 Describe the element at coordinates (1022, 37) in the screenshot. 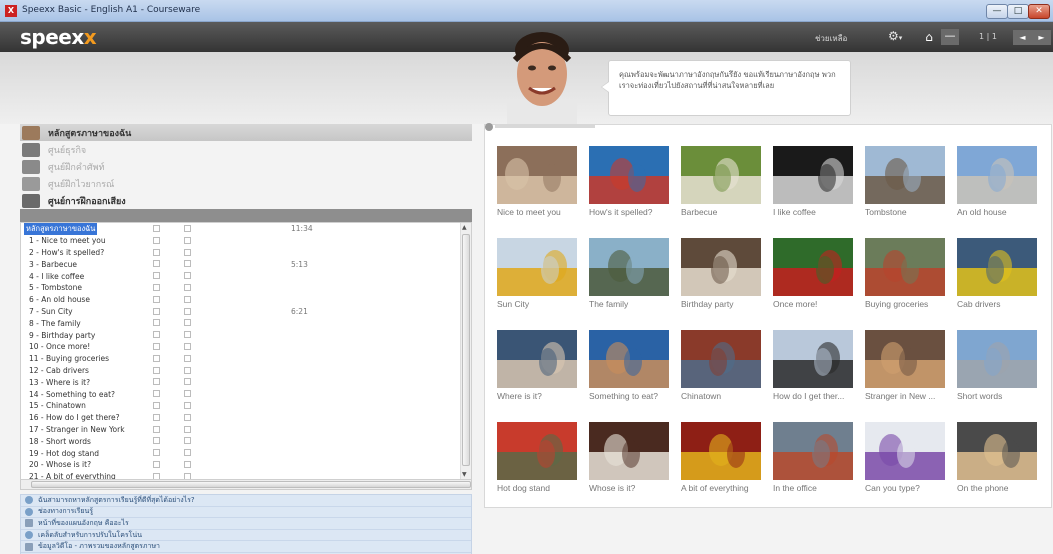

I see `previous-page-button: ◄` at that location.